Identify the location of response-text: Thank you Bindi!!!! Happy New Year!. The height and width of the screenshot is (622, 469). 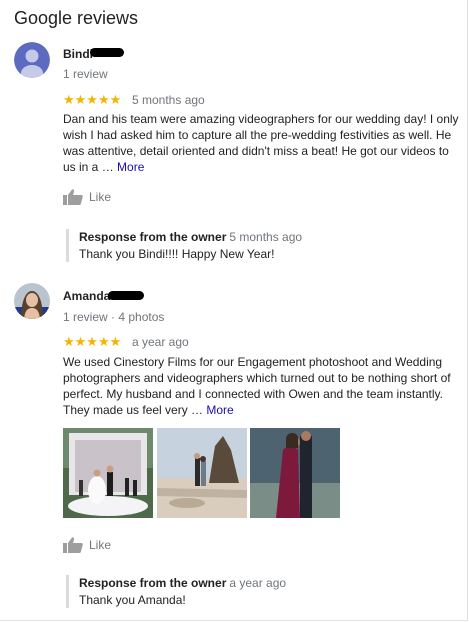
(177, 254).